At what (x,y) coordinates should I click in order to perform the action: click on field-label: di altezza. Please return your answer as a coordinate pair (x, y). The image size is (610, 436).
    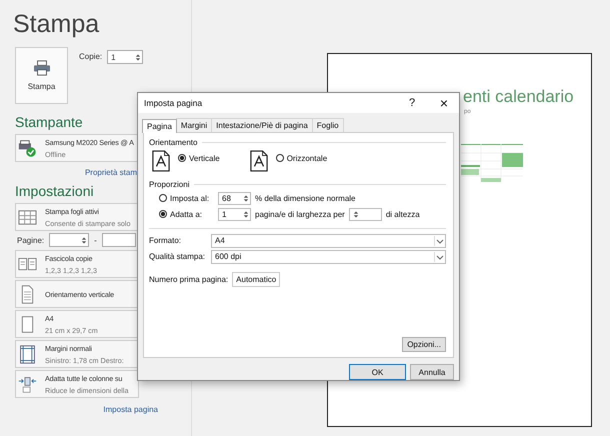
    Looking at the image, I should click on (403, 214).